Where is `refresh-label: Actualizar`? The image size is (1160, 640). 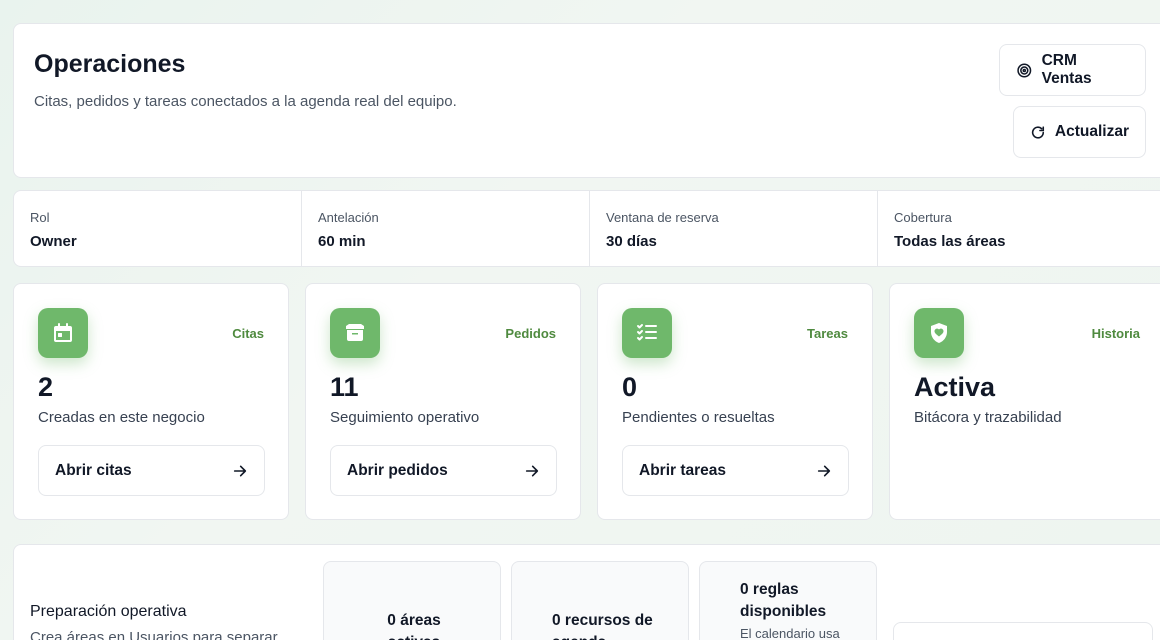 refresh-label: Actualizar is located at coordinates (1091, 131).